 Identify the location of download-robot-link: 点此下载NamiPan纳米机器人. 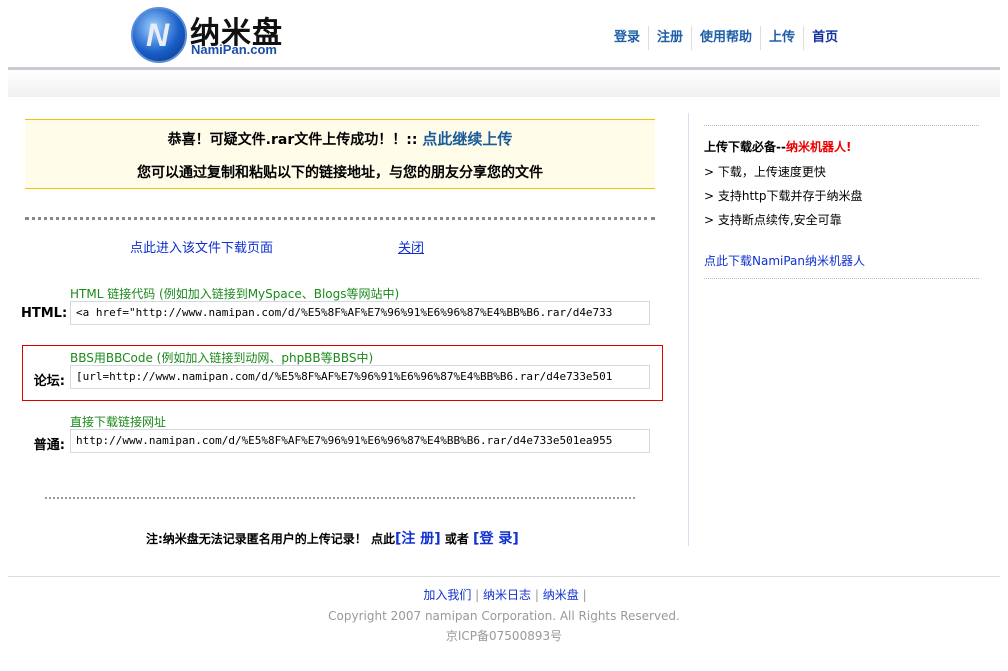
(784, 260).